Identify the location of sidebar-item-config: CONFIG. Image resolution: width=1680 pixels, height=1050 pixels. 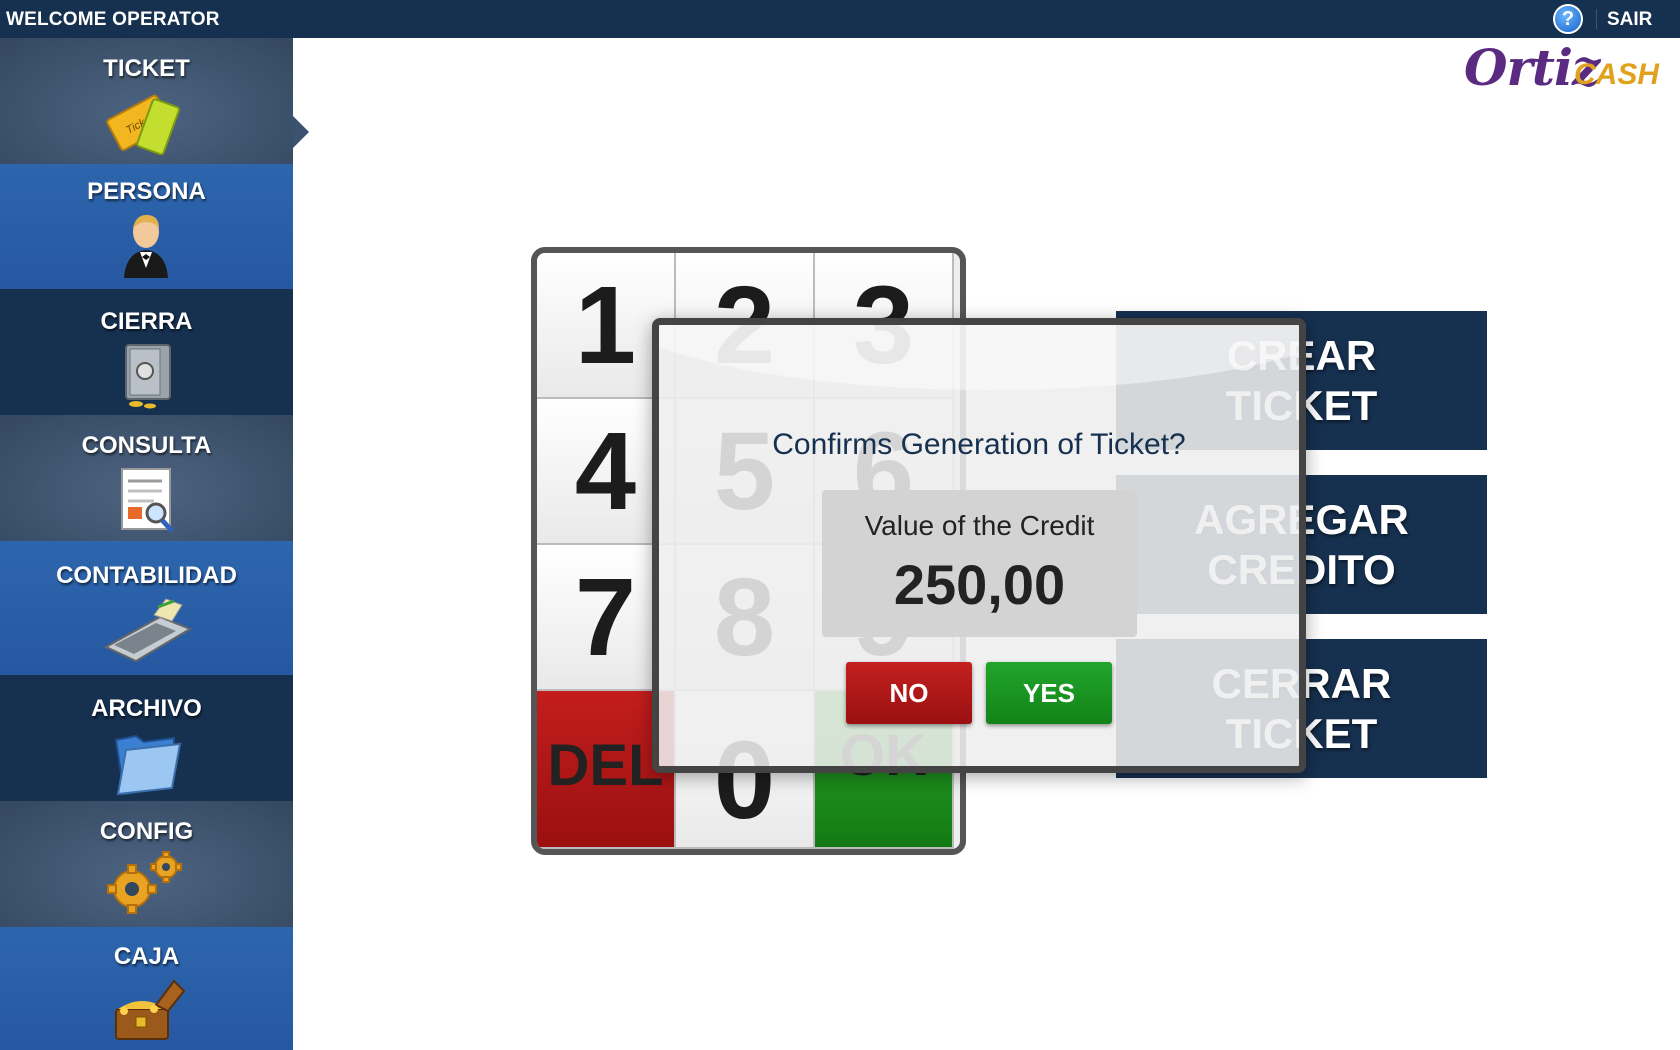
(146, 864).